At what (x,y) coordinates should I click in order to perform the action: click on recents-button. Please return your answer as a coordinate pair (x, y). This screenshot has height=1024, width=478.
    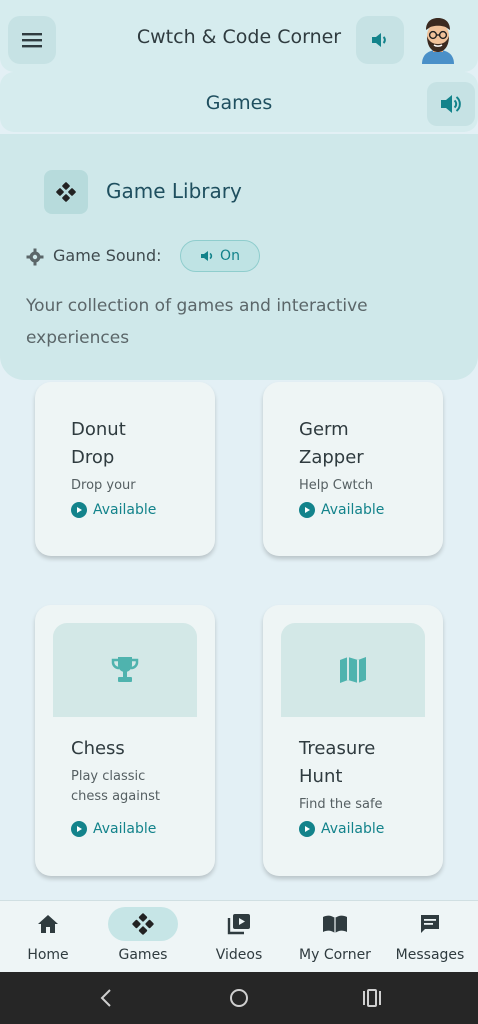
    Looking at the image, I should click on (372, 998).